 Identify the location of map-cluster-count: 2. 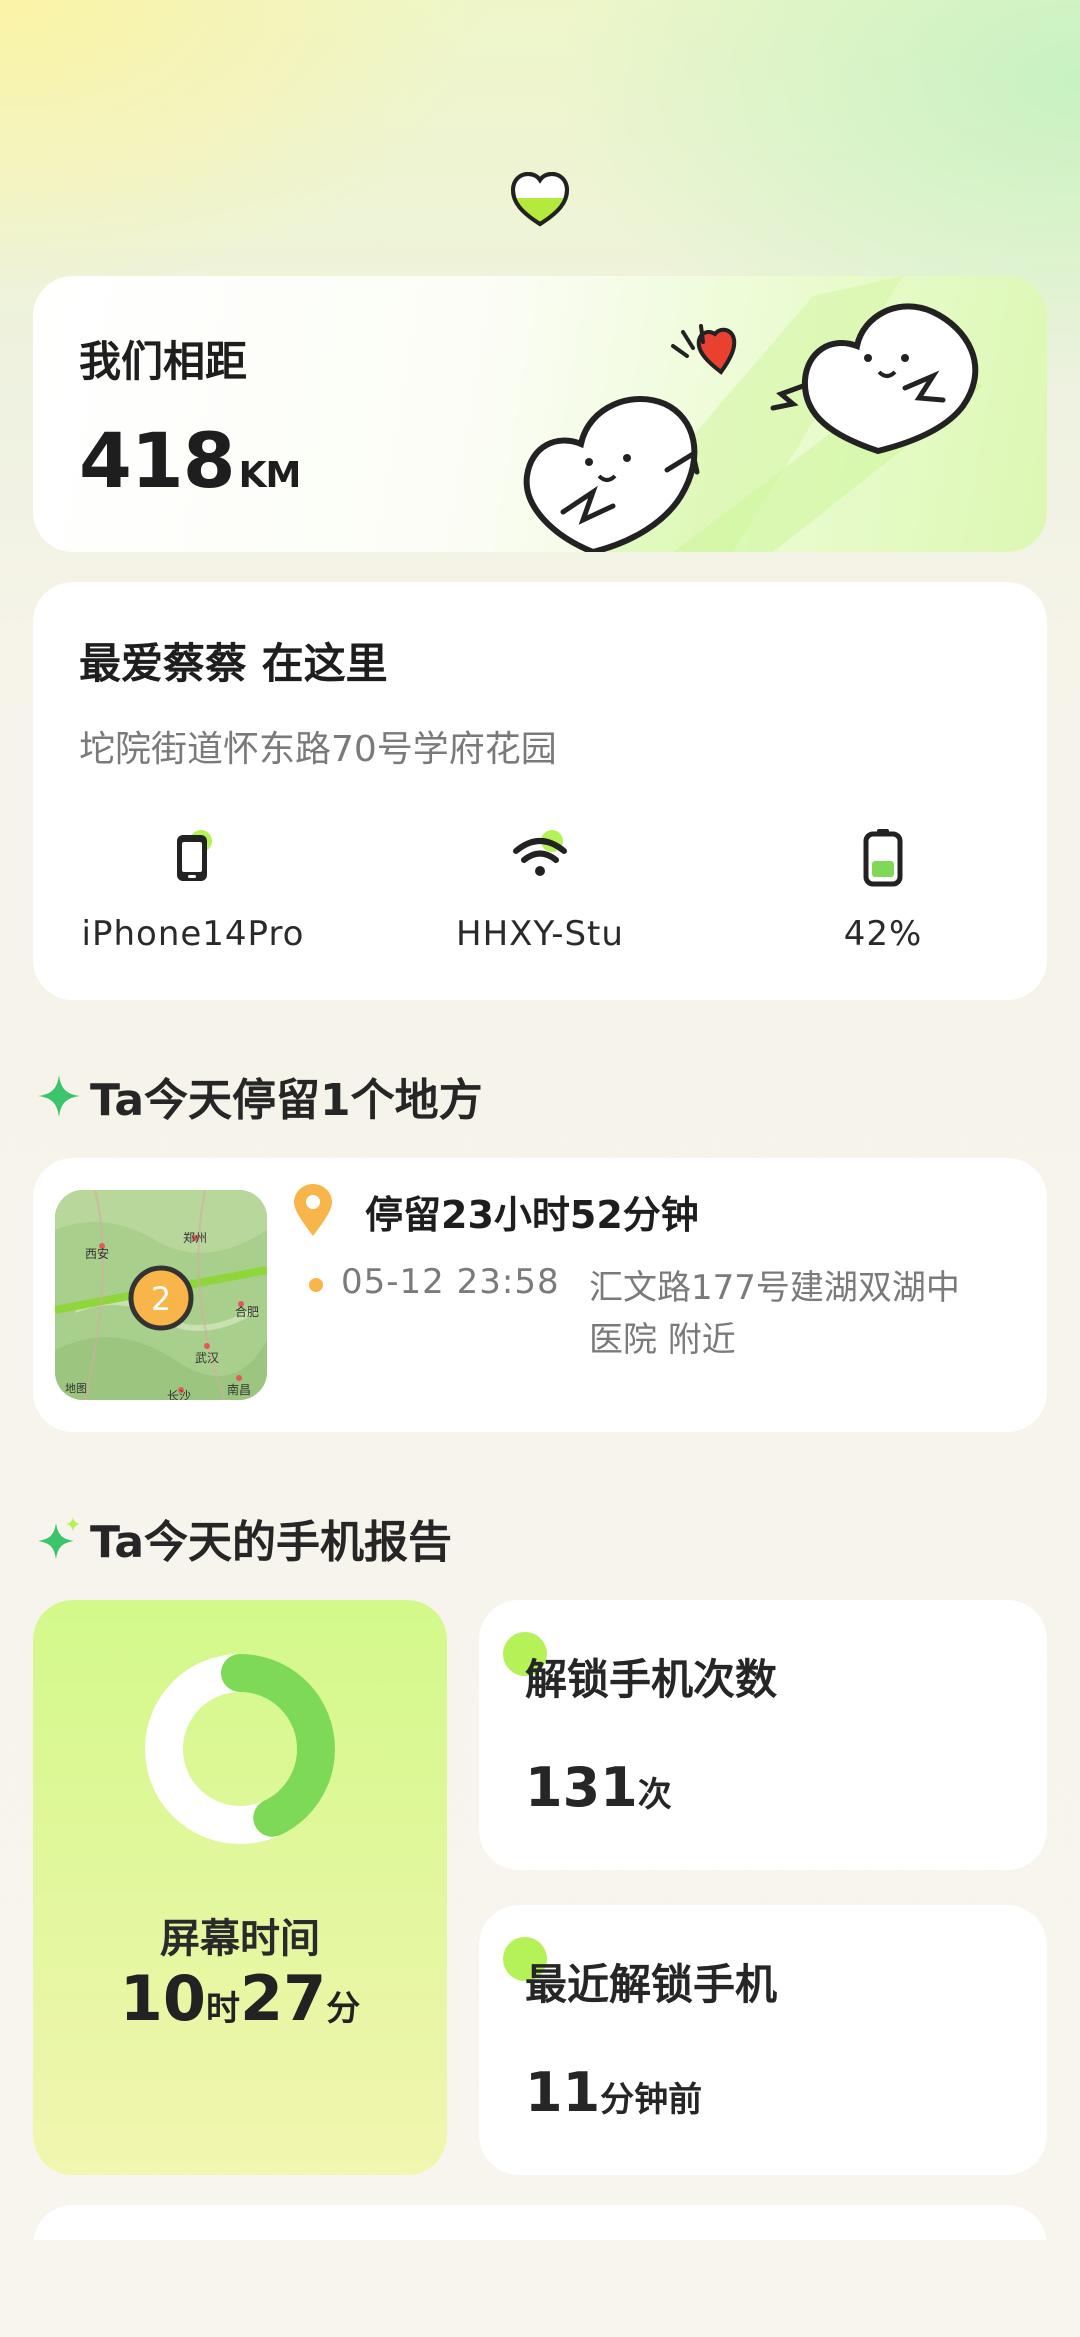
(161, 1299).